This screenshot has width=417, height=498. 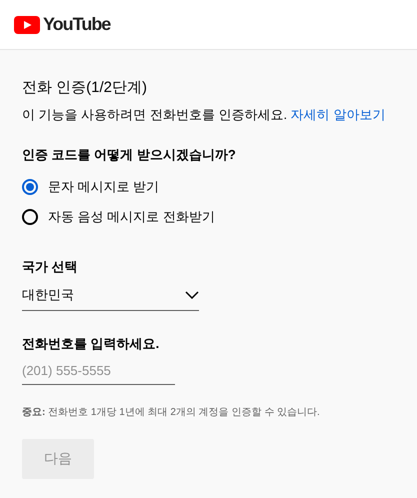 I want to click on chevron-down-icon, so click(x=192, y=295).